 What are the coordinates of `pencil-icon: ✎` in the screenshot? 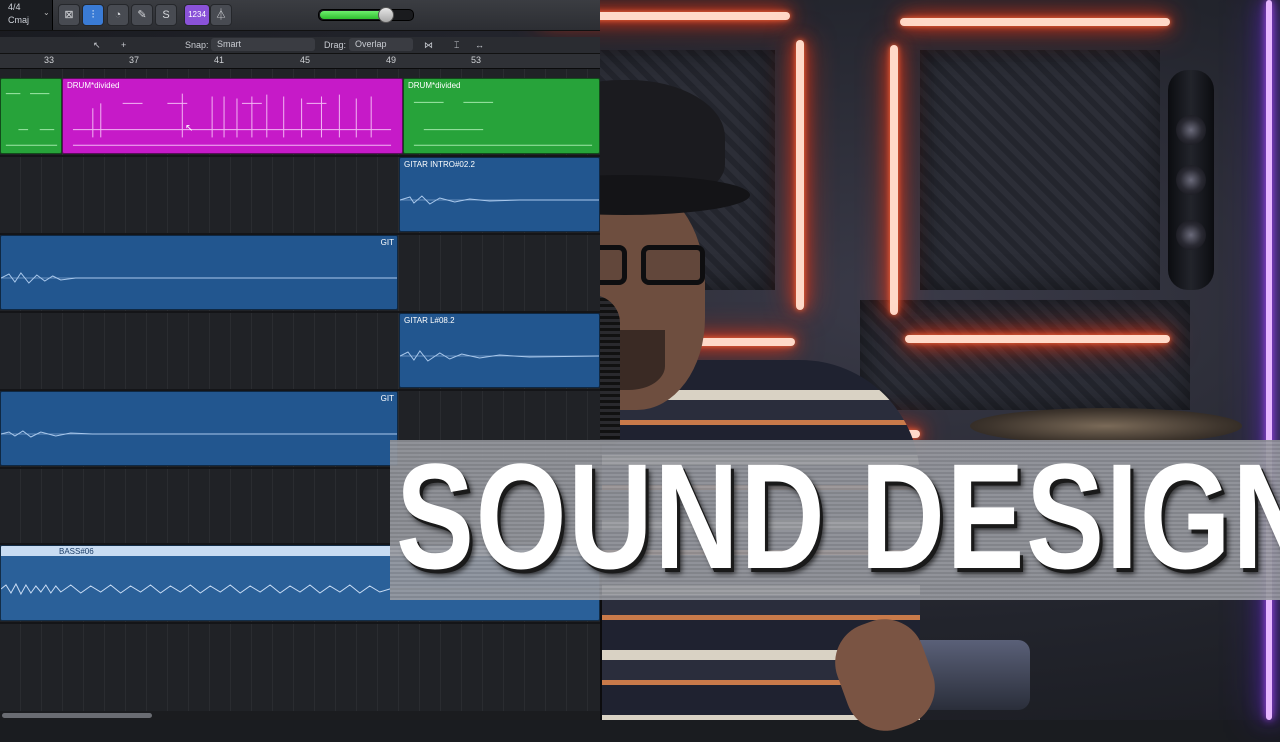 It's located at (142, 15).